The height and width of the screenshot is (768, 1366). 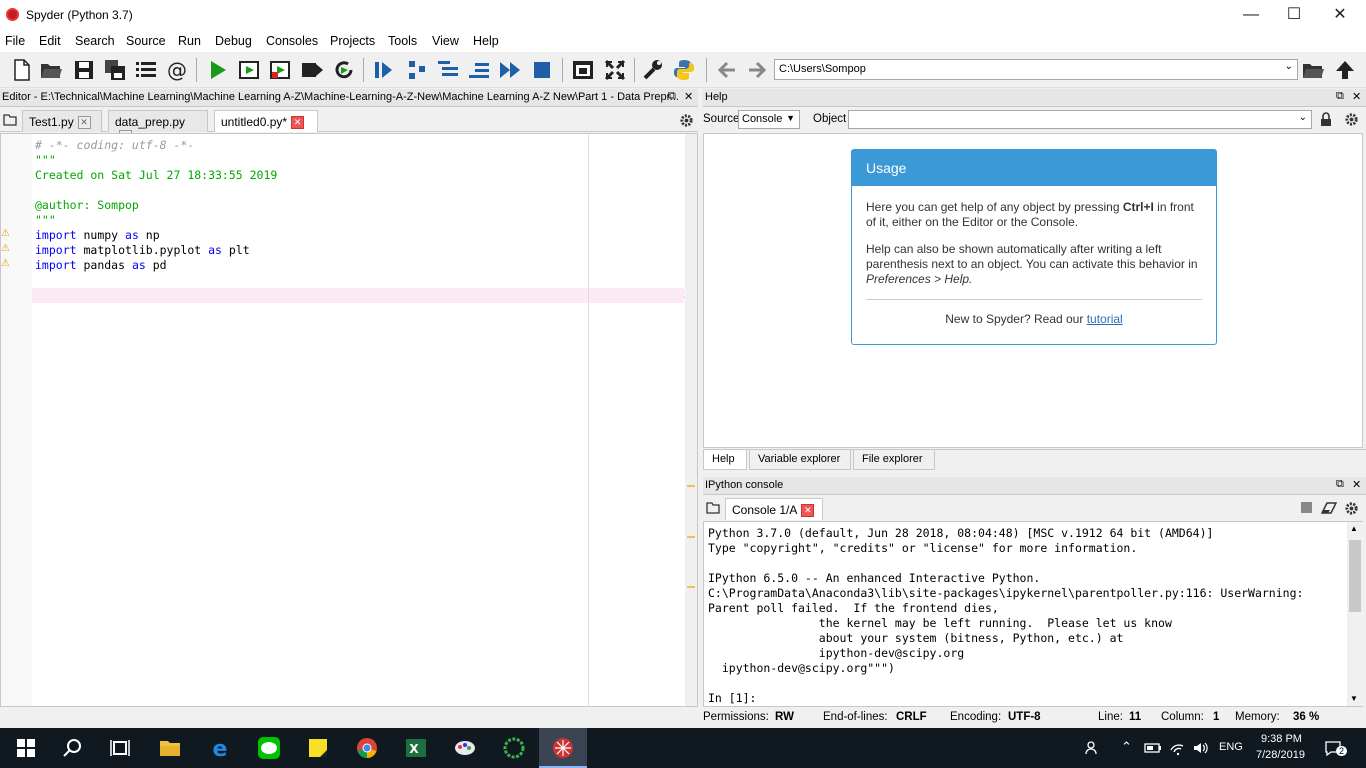 What do you see at coordinates (1345, 70) in the screenshot?
I see `parent-dir-arrow-icon` at bounding box center [1345, 70].